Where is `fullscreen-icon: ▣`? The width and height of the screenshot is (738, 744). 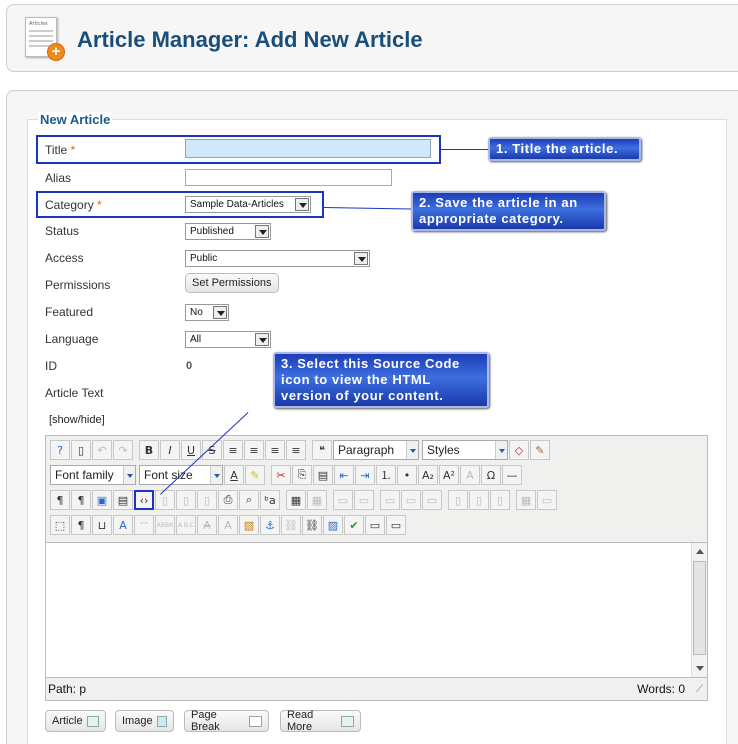 fullscreen-icon: ▣ is located at coordinates (102, 500).